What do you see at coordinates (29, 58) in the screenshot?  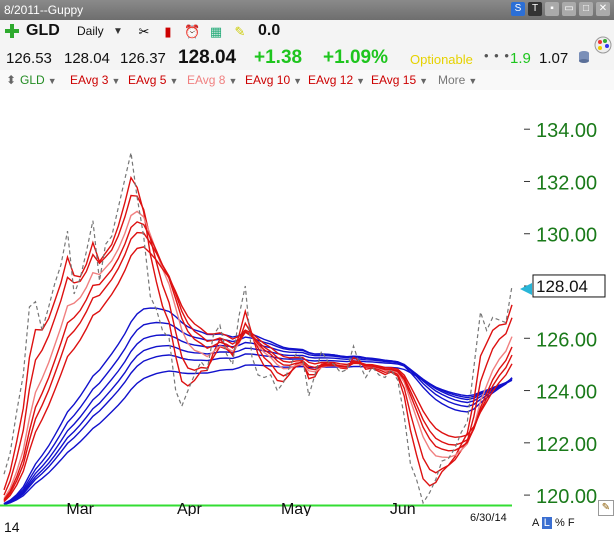 I see `quote-open: 126.53` at bounding box center [29, 58].